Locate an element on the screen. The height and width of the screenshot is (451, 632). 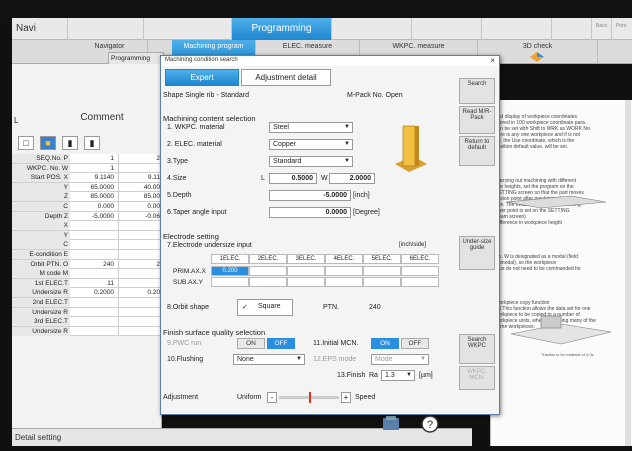
row-value-2: 85.00 is located at coordinates (140, 197).